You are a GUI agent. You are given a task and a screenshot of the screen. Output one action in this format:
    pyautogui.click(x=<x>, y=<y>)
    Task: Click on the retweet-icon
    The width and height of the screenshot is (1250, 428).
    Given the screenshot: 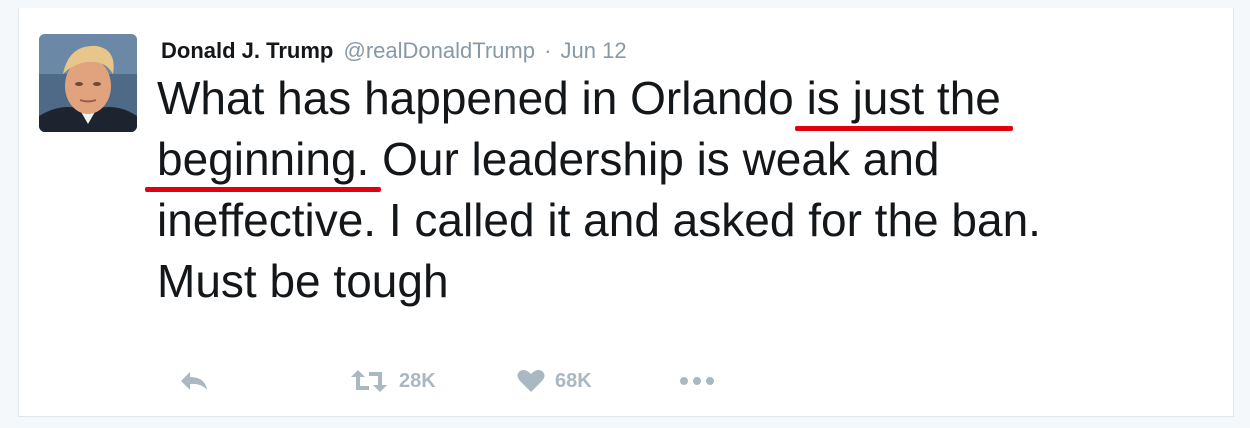 What is the action you would take?
    pyautogui.click(x=369, y=381)
    